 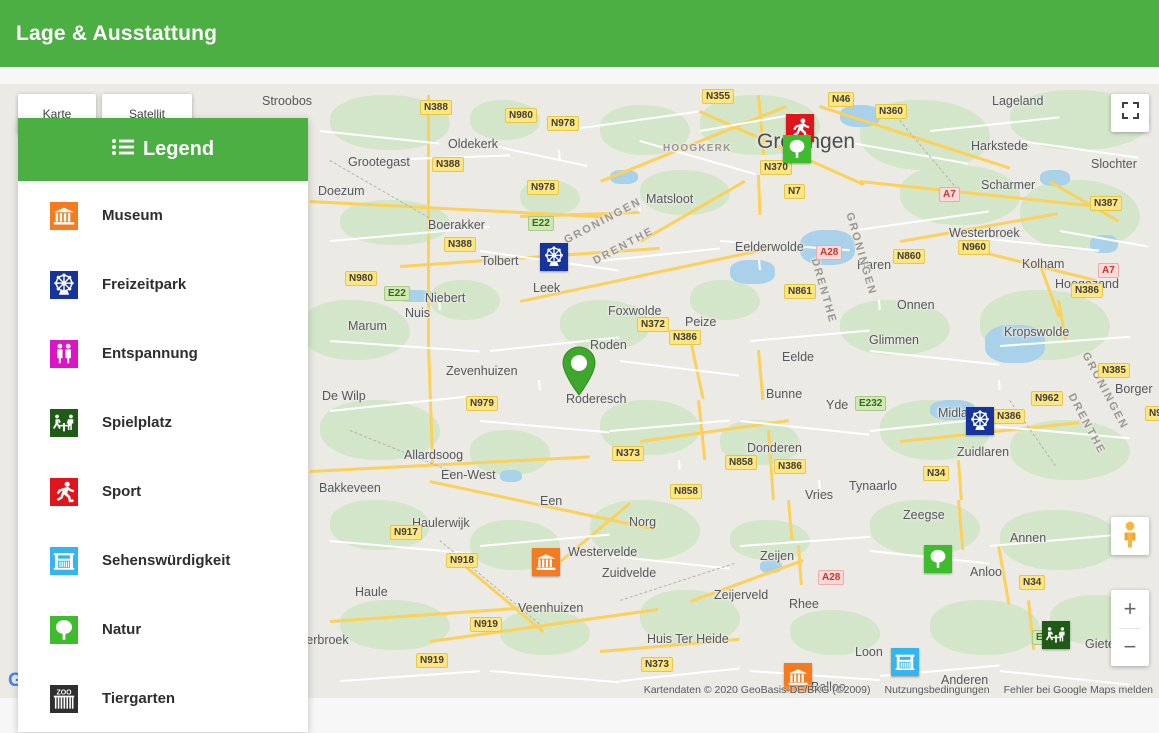 I want to click on map-place-label: Leek, so click(x=547, y=288).